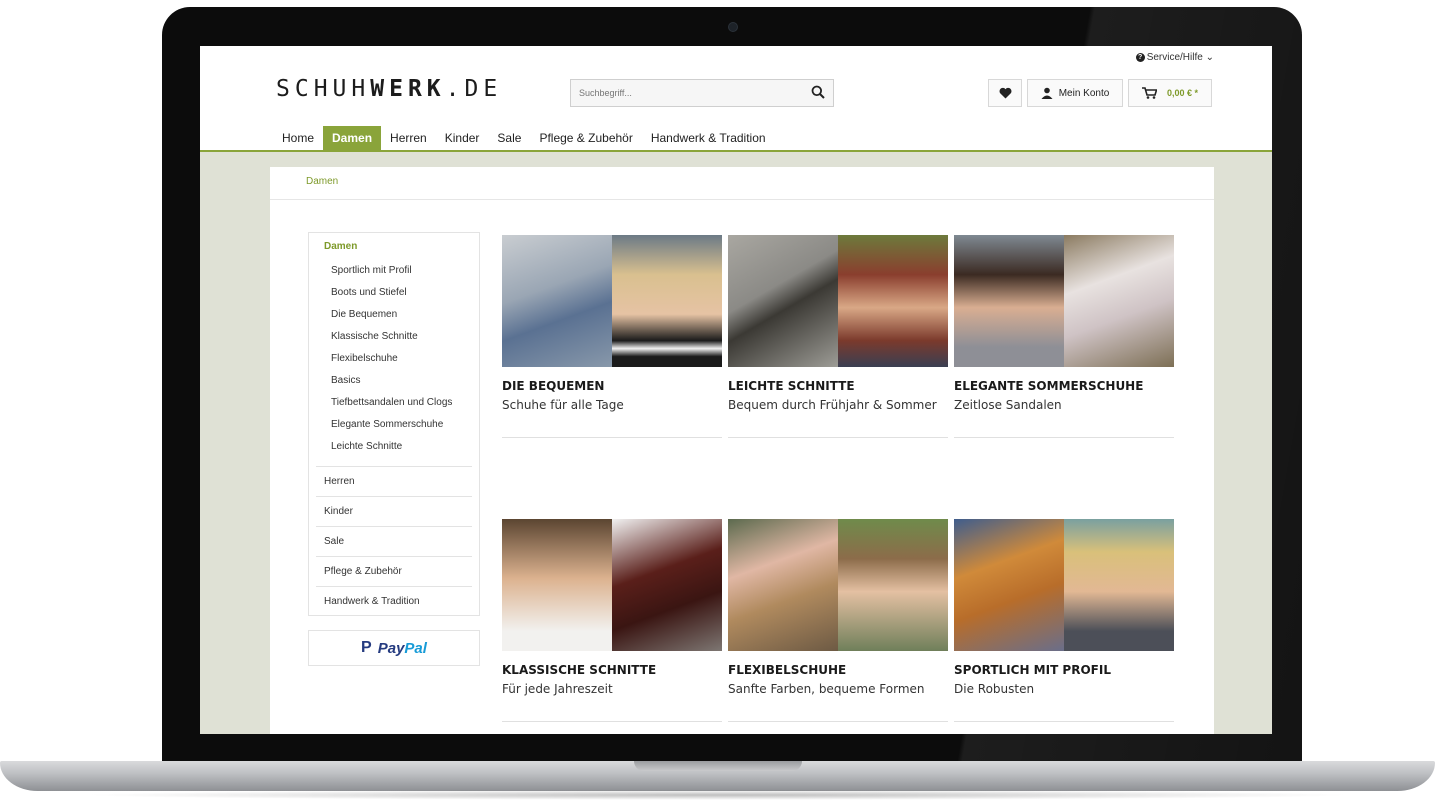 This screenshot has width=1435, height=803. What do you see at coordinates (462, 138) in the screenshot?
I see `nav-item-kinder: Kinder` at bounding box center [462, 138].